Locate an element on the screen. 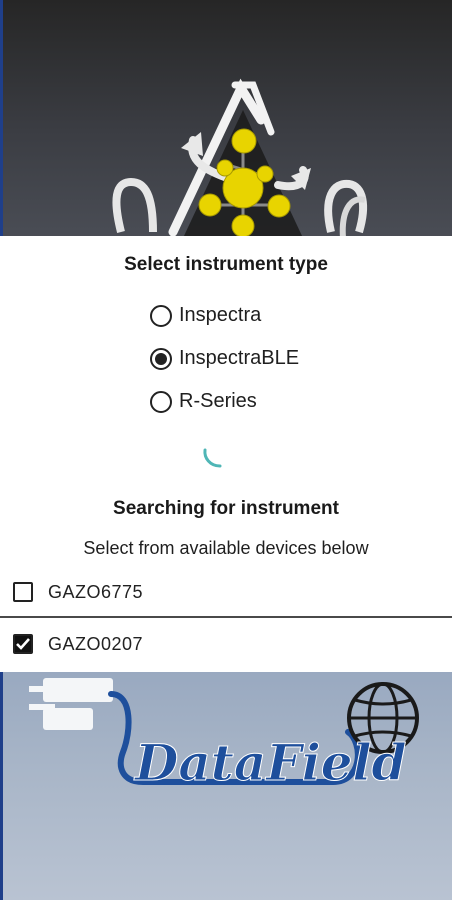 The image size is (452, 900). device-label: GAZO0207 is located at coordinates (96, 643).